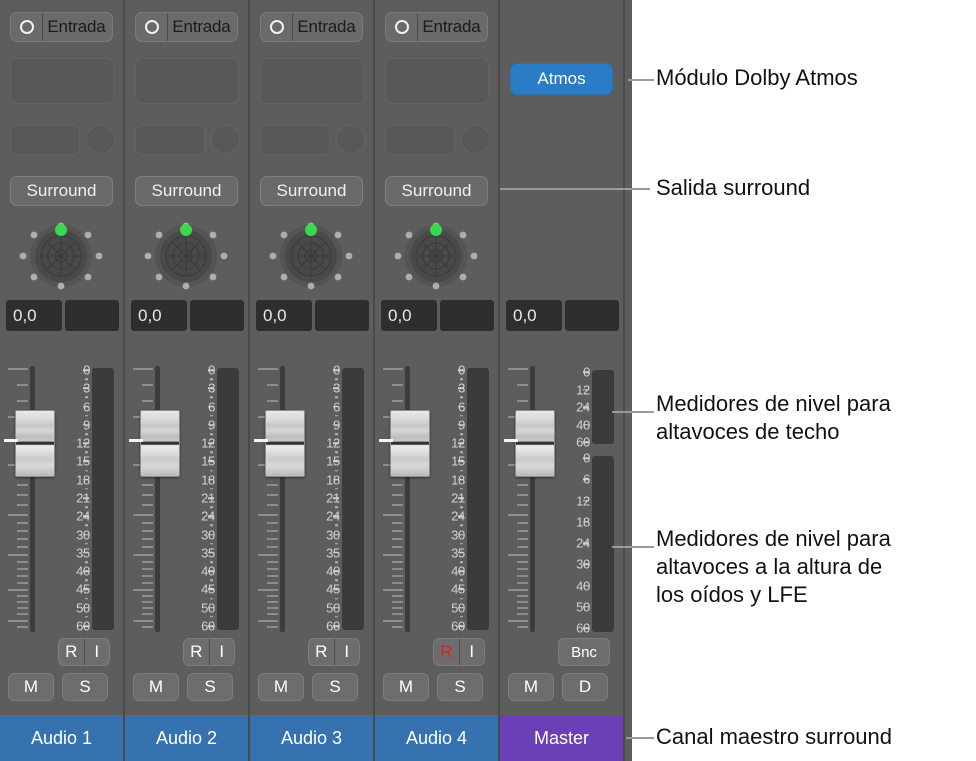 This screenshot has height=761, width=976. Describe the element at coordinates (437, 738) in the screenshot. I see `channel-name-plate: Audio 4` at that location.